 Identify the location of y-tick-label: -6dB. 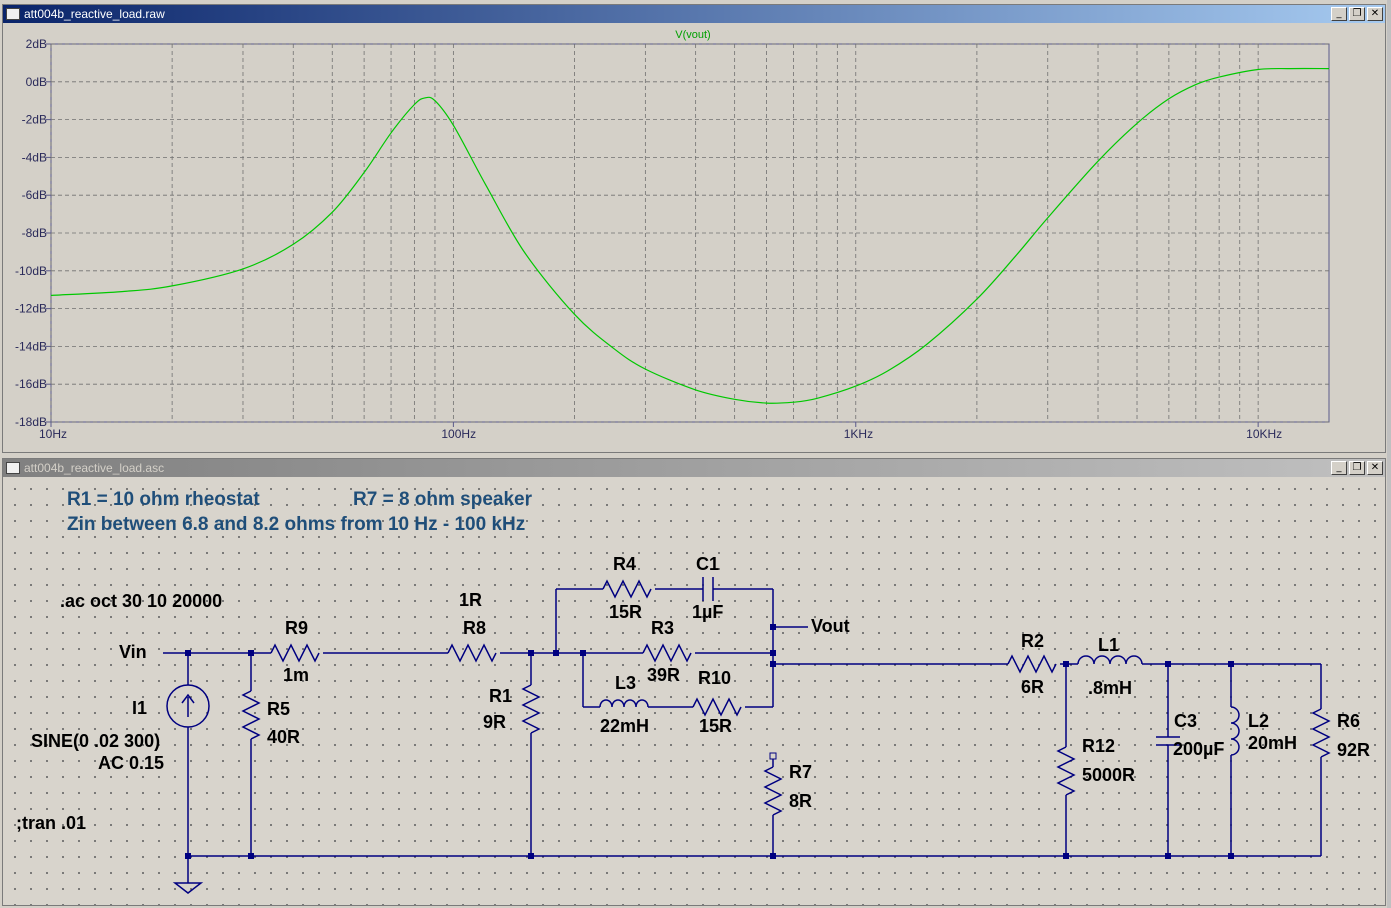
(34, 195).